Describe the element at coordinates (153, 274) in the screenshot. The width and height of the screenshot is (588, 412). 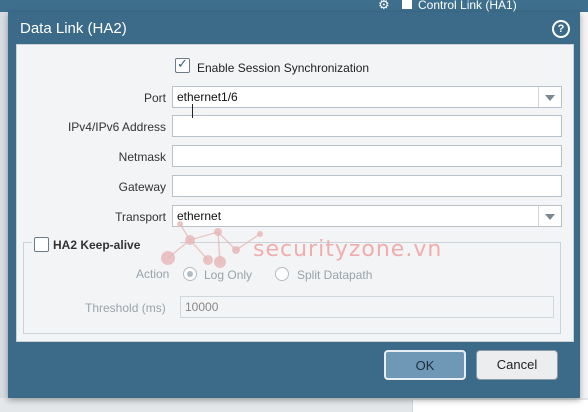
I see `action-label: Action` at that location.